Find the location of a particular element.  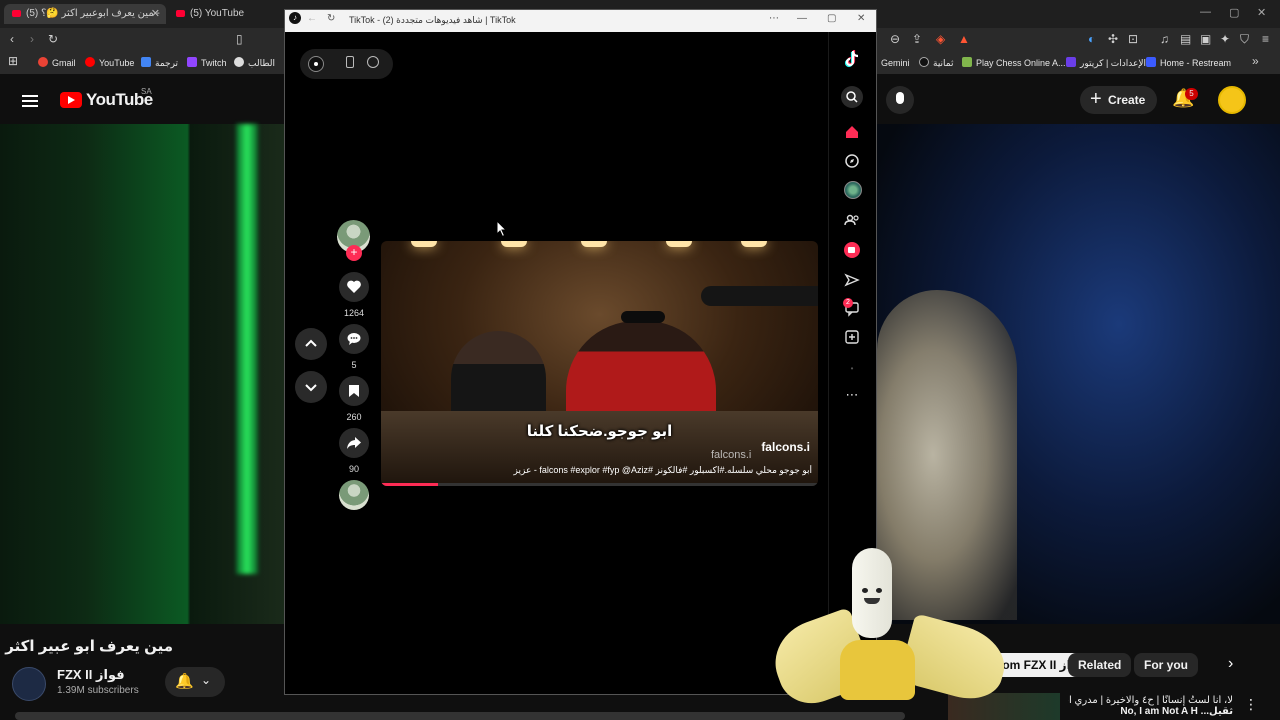

bookmark-translate: ترجمة is located at coordinates (159, 63).